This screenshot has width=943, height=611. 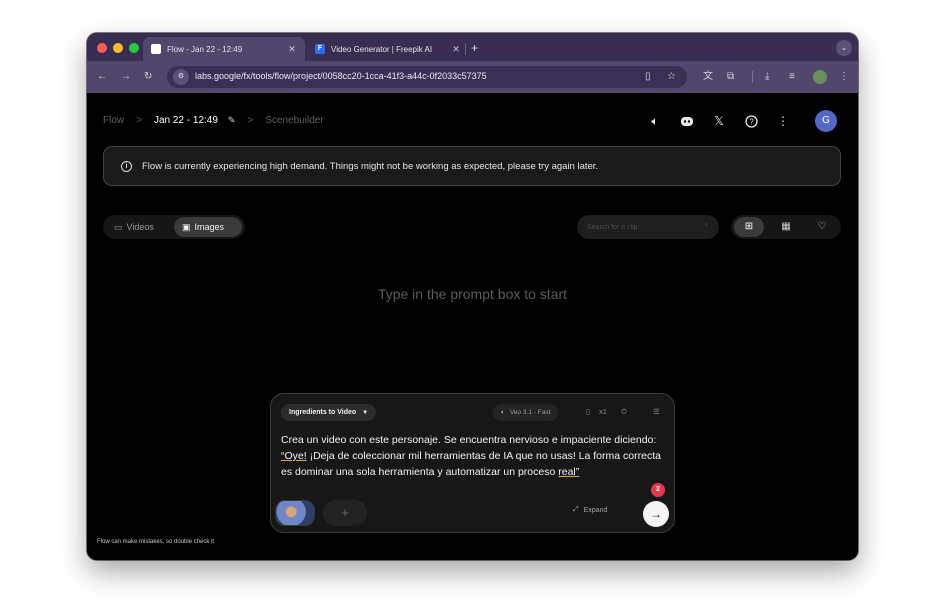 I want to click on help-icon: ?, so click(x=751, y=121).